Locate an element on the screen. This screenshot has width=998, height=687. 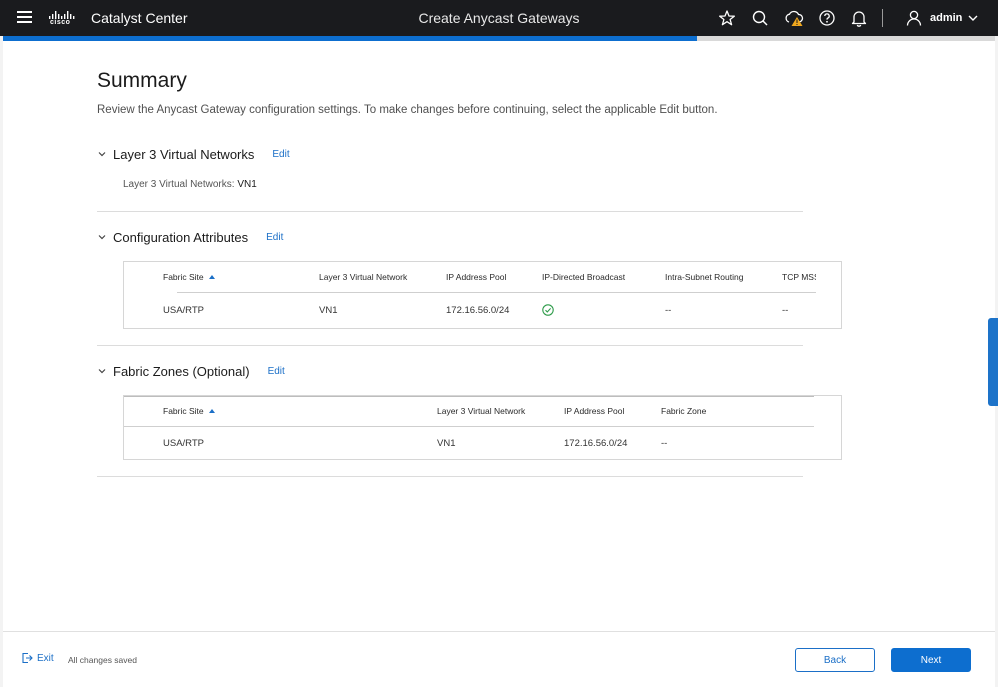
chevron-down-icon is located at coordinates (973, 18).